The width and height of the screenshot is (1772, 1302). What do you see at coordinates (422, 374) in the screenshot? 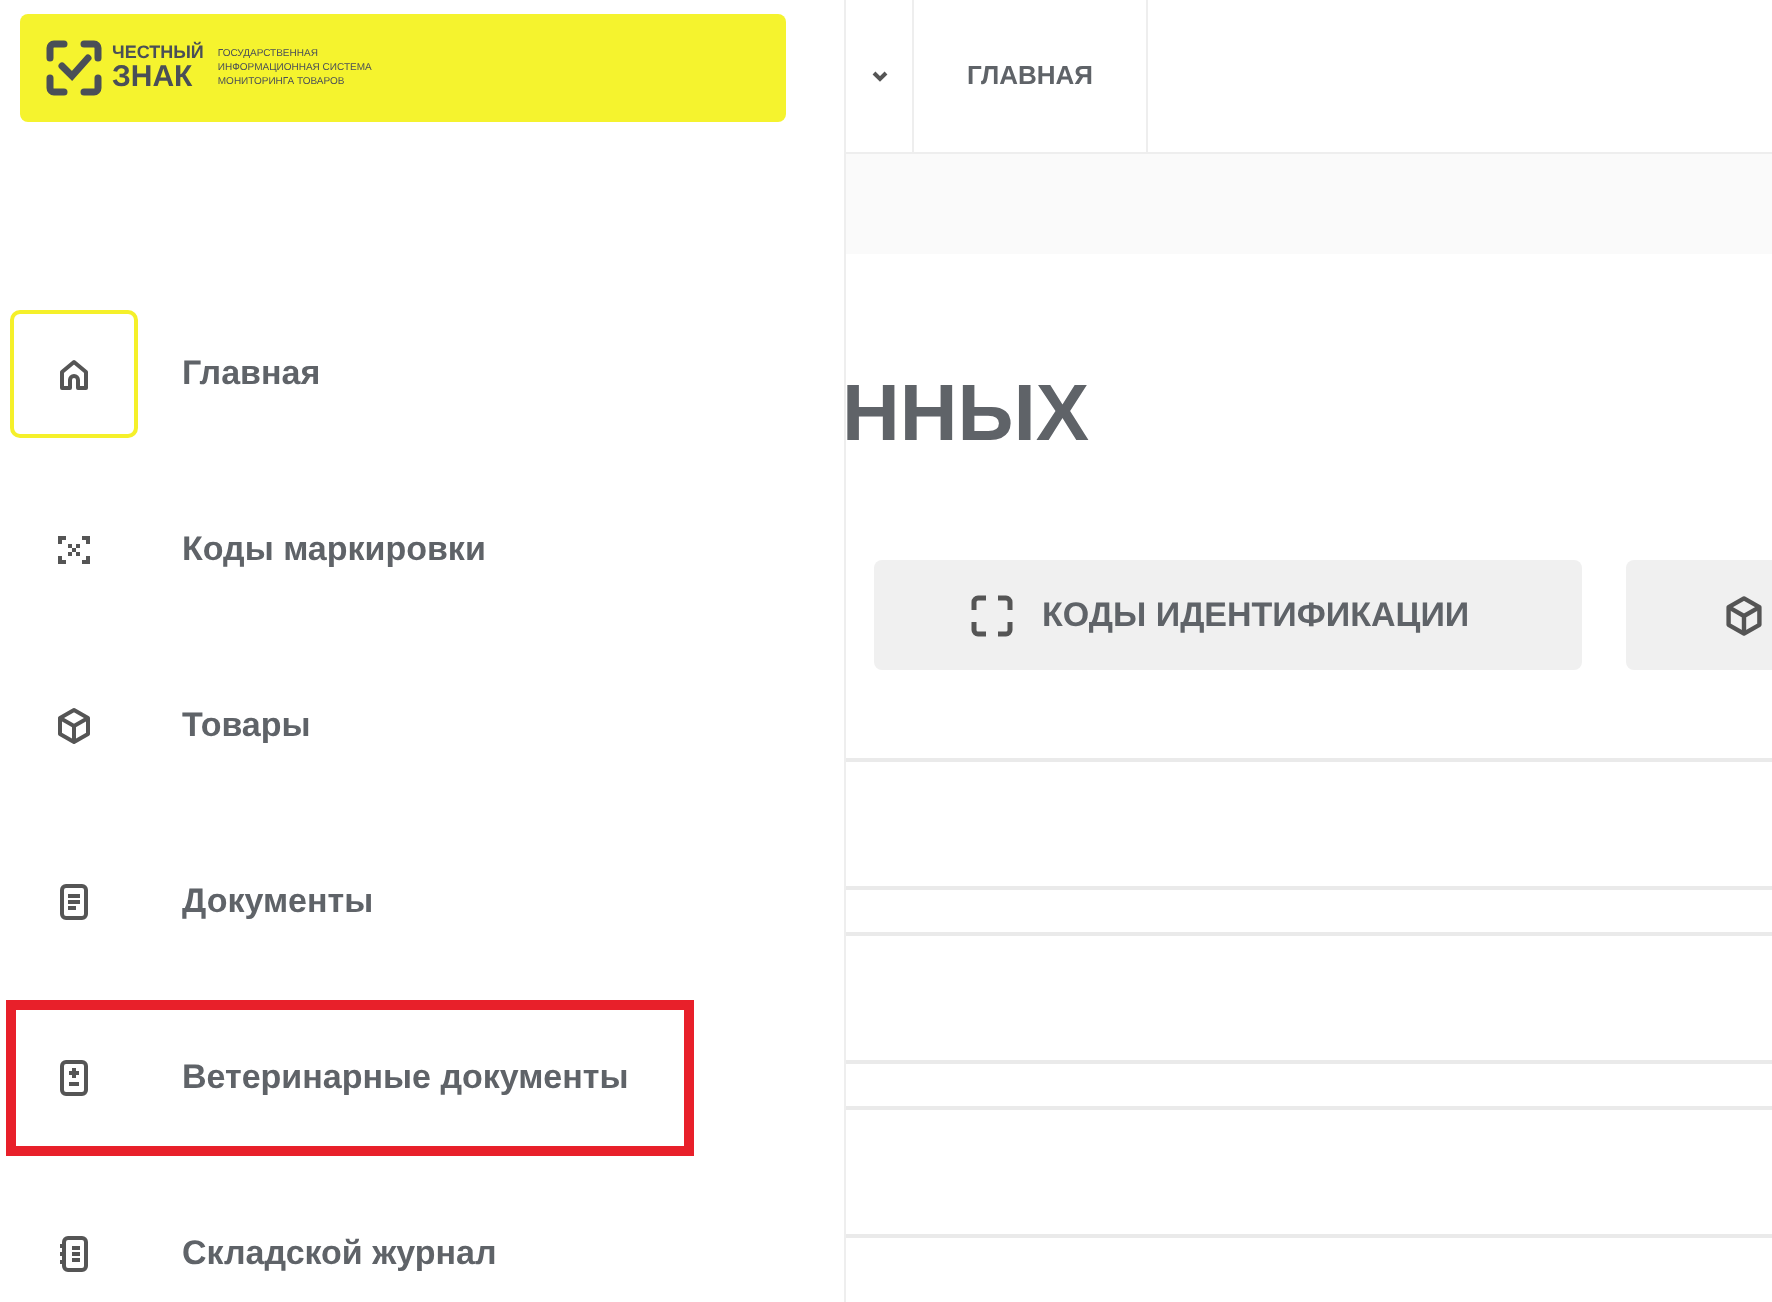
I see `sidebar-item: Главная` at bounding box center [422, 374].